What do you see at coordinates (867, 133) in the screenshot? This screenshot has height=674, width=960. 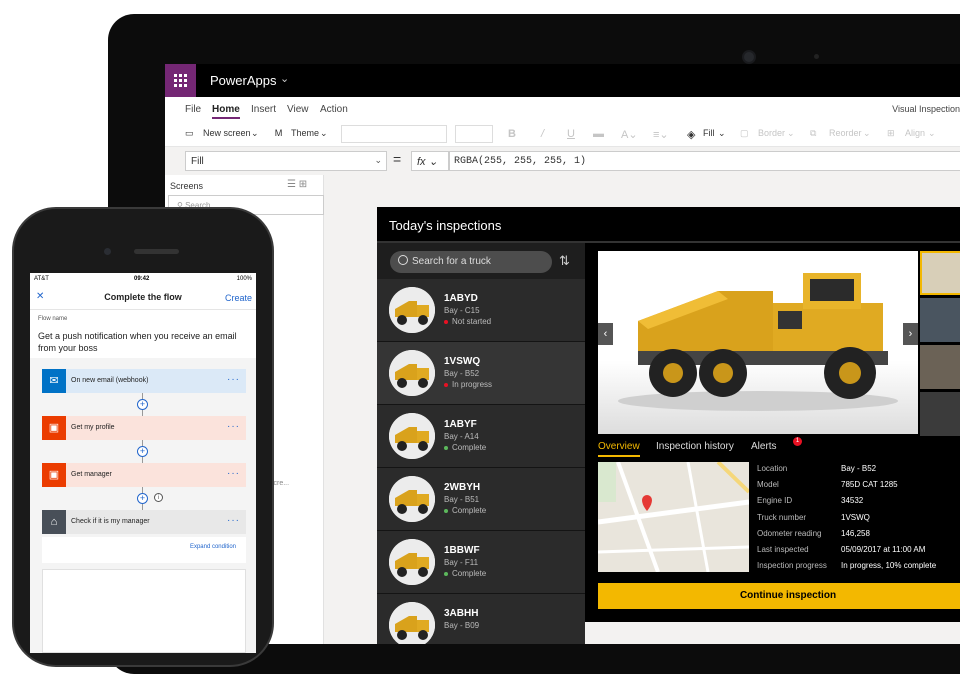 I see `reorder-chevron-icon: ⌄` at bounding box center [867, 133].